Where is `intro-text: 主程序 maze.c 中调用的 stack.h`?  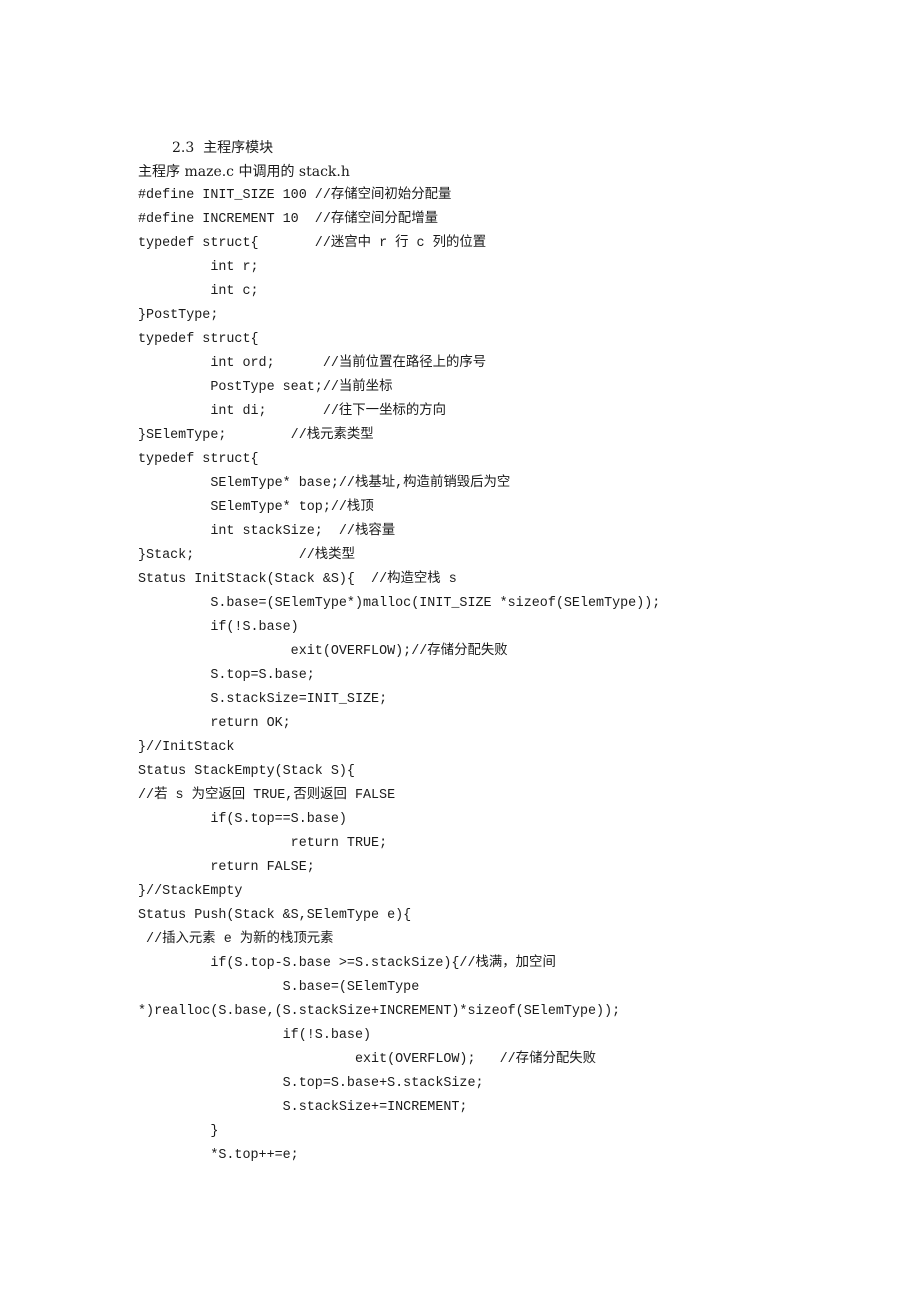 intro-text: 主程序 maze.c 中调用的 stack.h is located at coordinates (244, 172).